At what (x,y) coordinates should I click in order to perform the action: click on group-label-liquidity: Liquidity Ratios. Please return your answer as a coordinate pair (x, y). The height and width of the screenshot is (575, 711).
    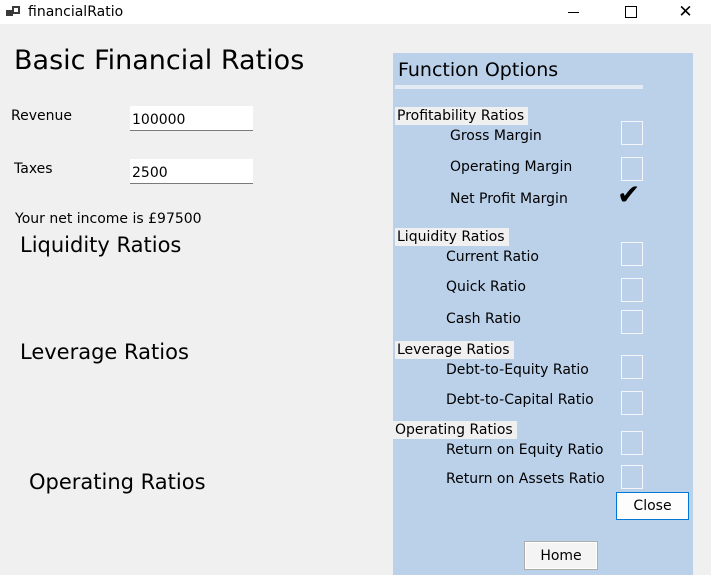
    Looking at the image, I should click on (452, 237).